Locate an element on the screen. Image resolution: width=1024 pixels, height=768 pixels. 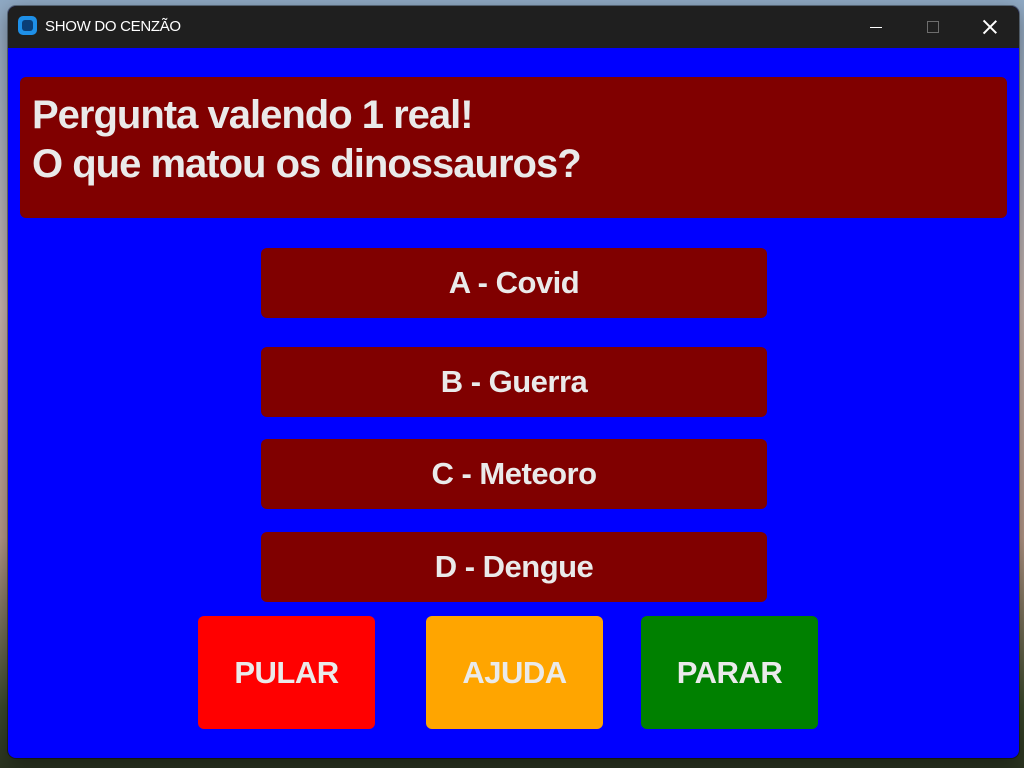
close-icon is located at coordinates (990, 27).